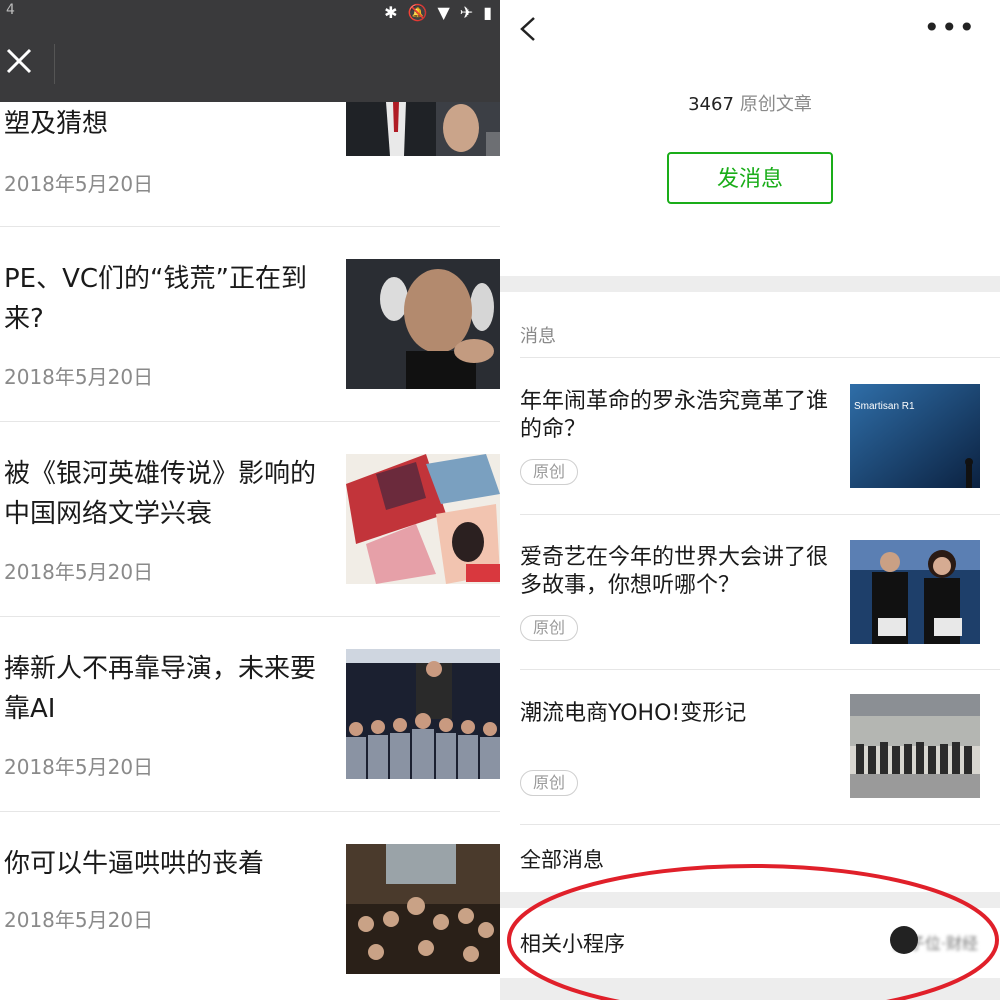  I want to click on status-icons: ✱ 🔕 ▼ ✈ ▮, so click(438, 12).